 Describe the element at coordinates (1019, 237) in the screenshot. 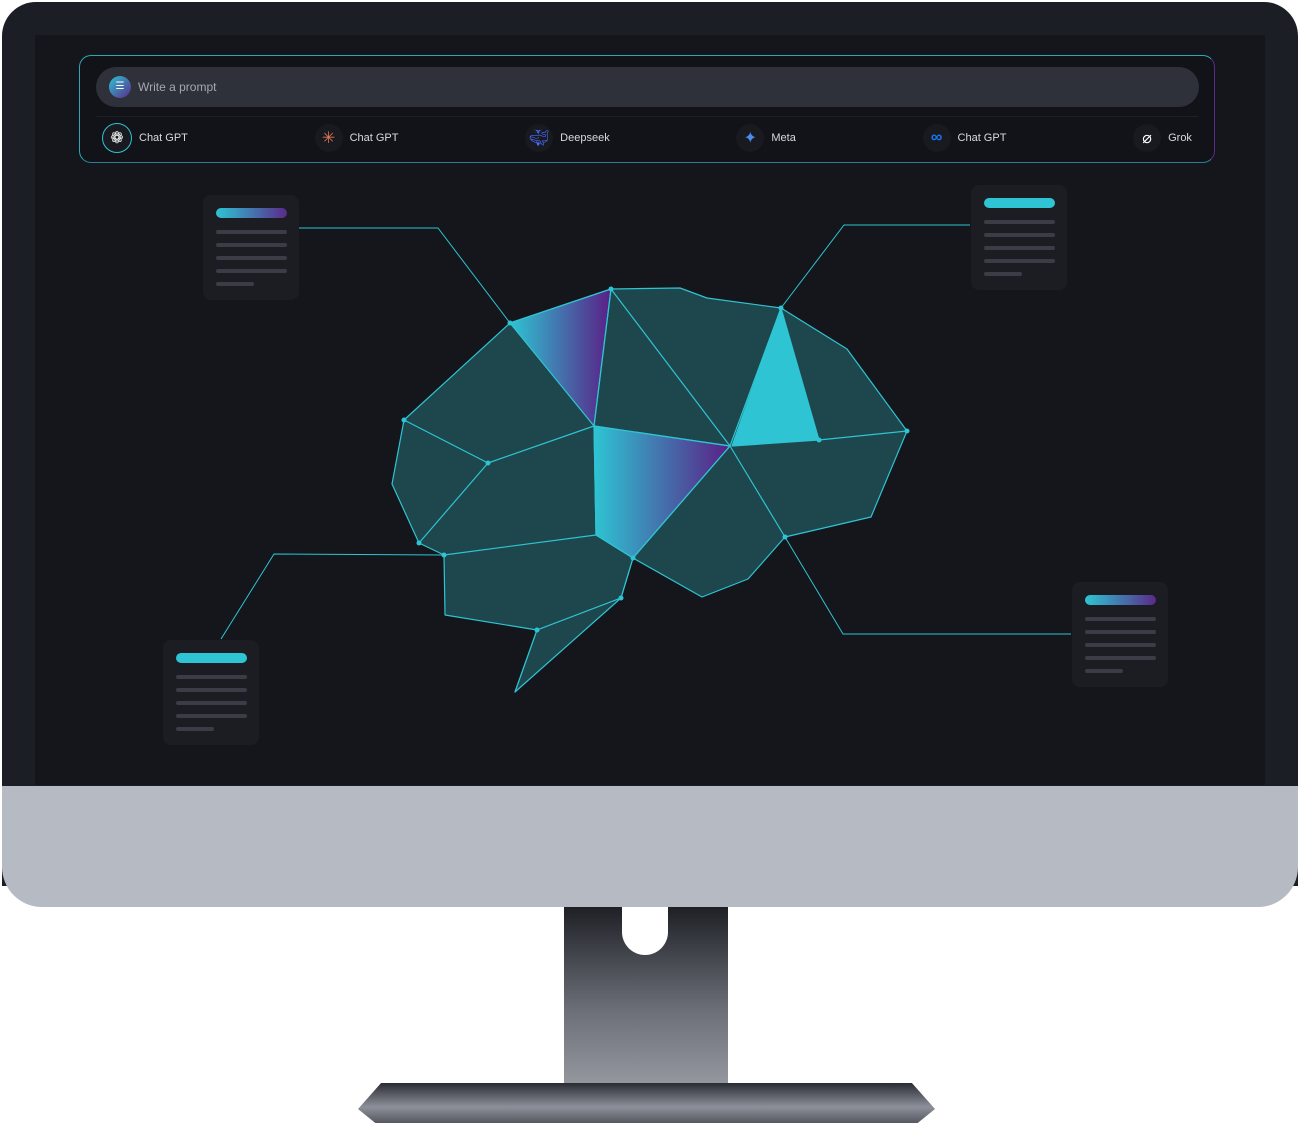

I see `info-card-top-right` at that location.